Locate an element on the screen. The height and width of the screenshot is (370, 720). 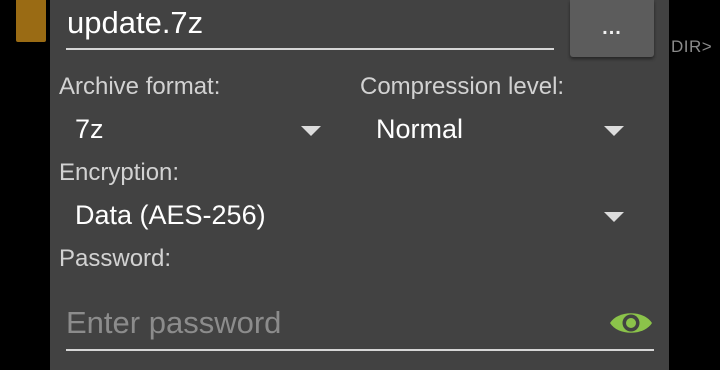
compression-level-select: Normal is located at coordinates (501, 129).